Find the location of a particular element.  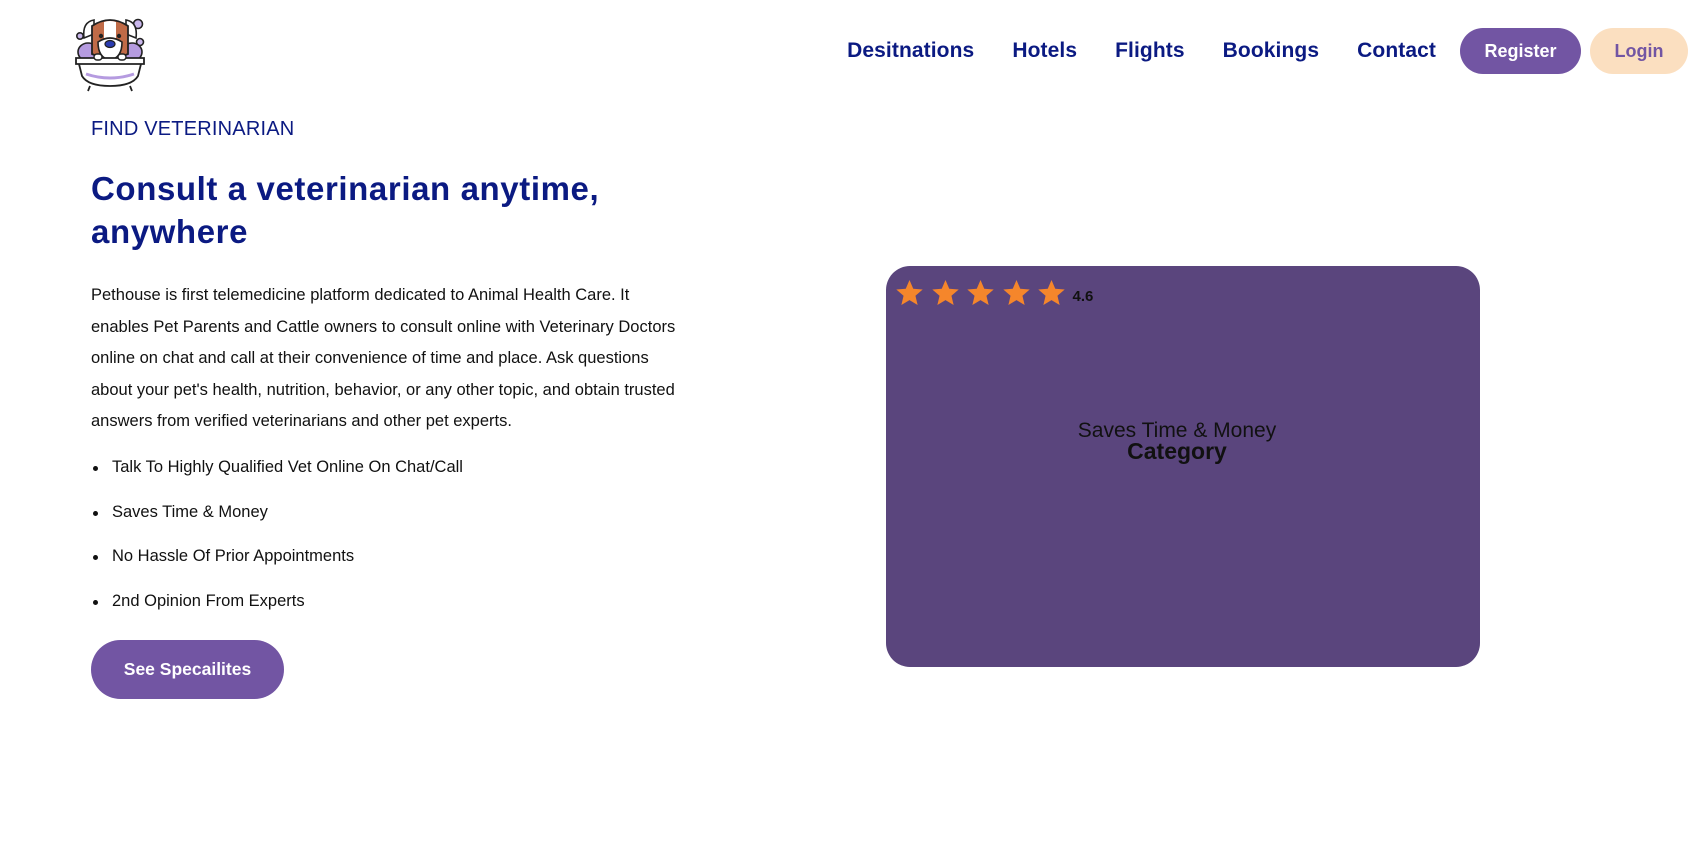

see-specialities-button: See Specailites is located at coordinates (187, 669).